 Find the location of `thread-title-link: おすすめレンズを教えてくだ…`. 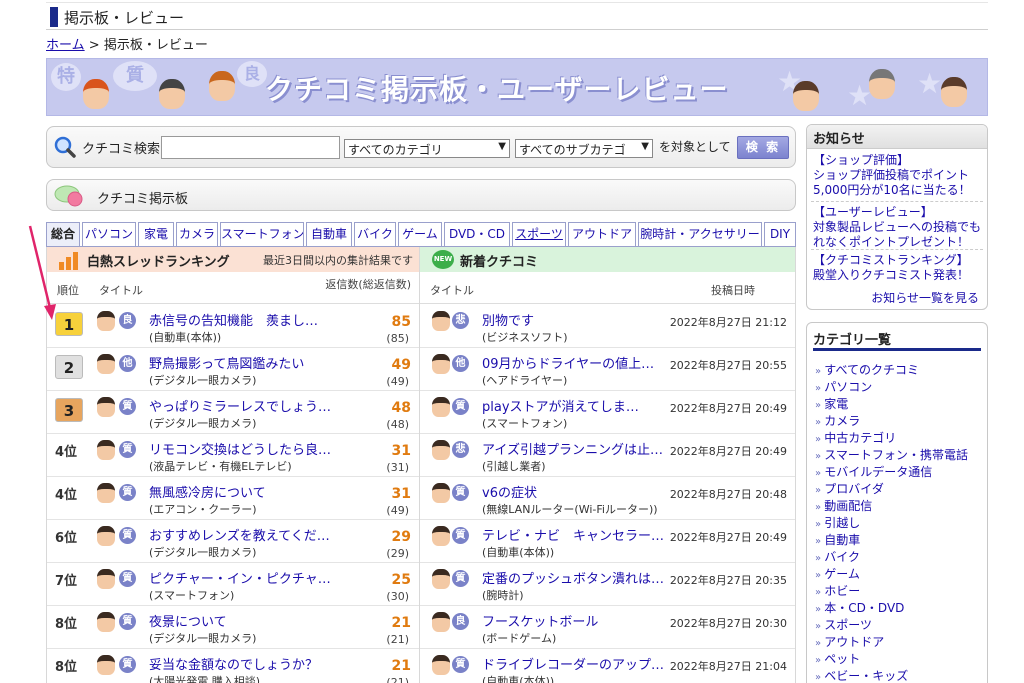

thread-title-link: おすすめレンズを教えてくだ… is located at coordinates (239, 534).